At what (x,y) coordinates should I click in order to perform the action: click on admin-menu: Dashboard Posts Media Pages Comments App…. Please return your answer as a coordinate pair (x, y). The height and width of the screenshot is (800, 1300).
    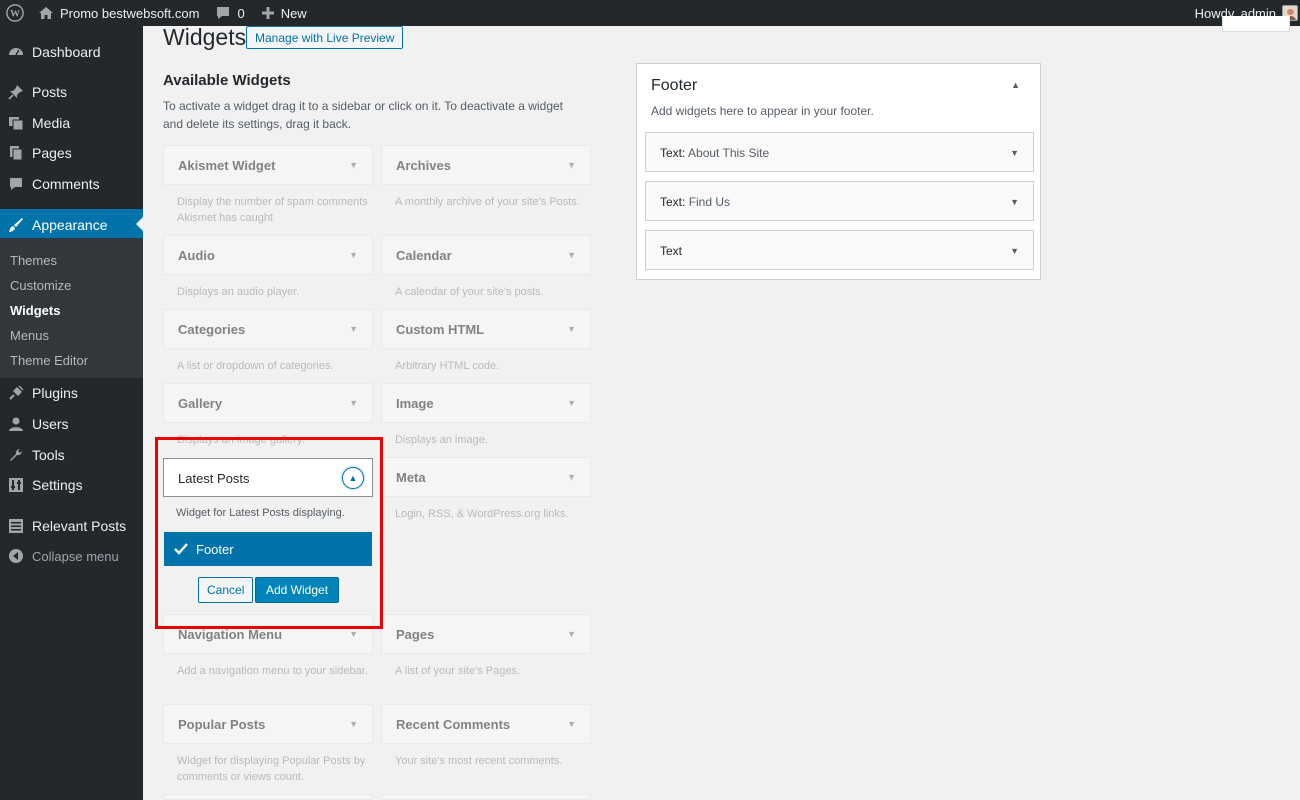
    Looking at the image, I should click on (71, 413).